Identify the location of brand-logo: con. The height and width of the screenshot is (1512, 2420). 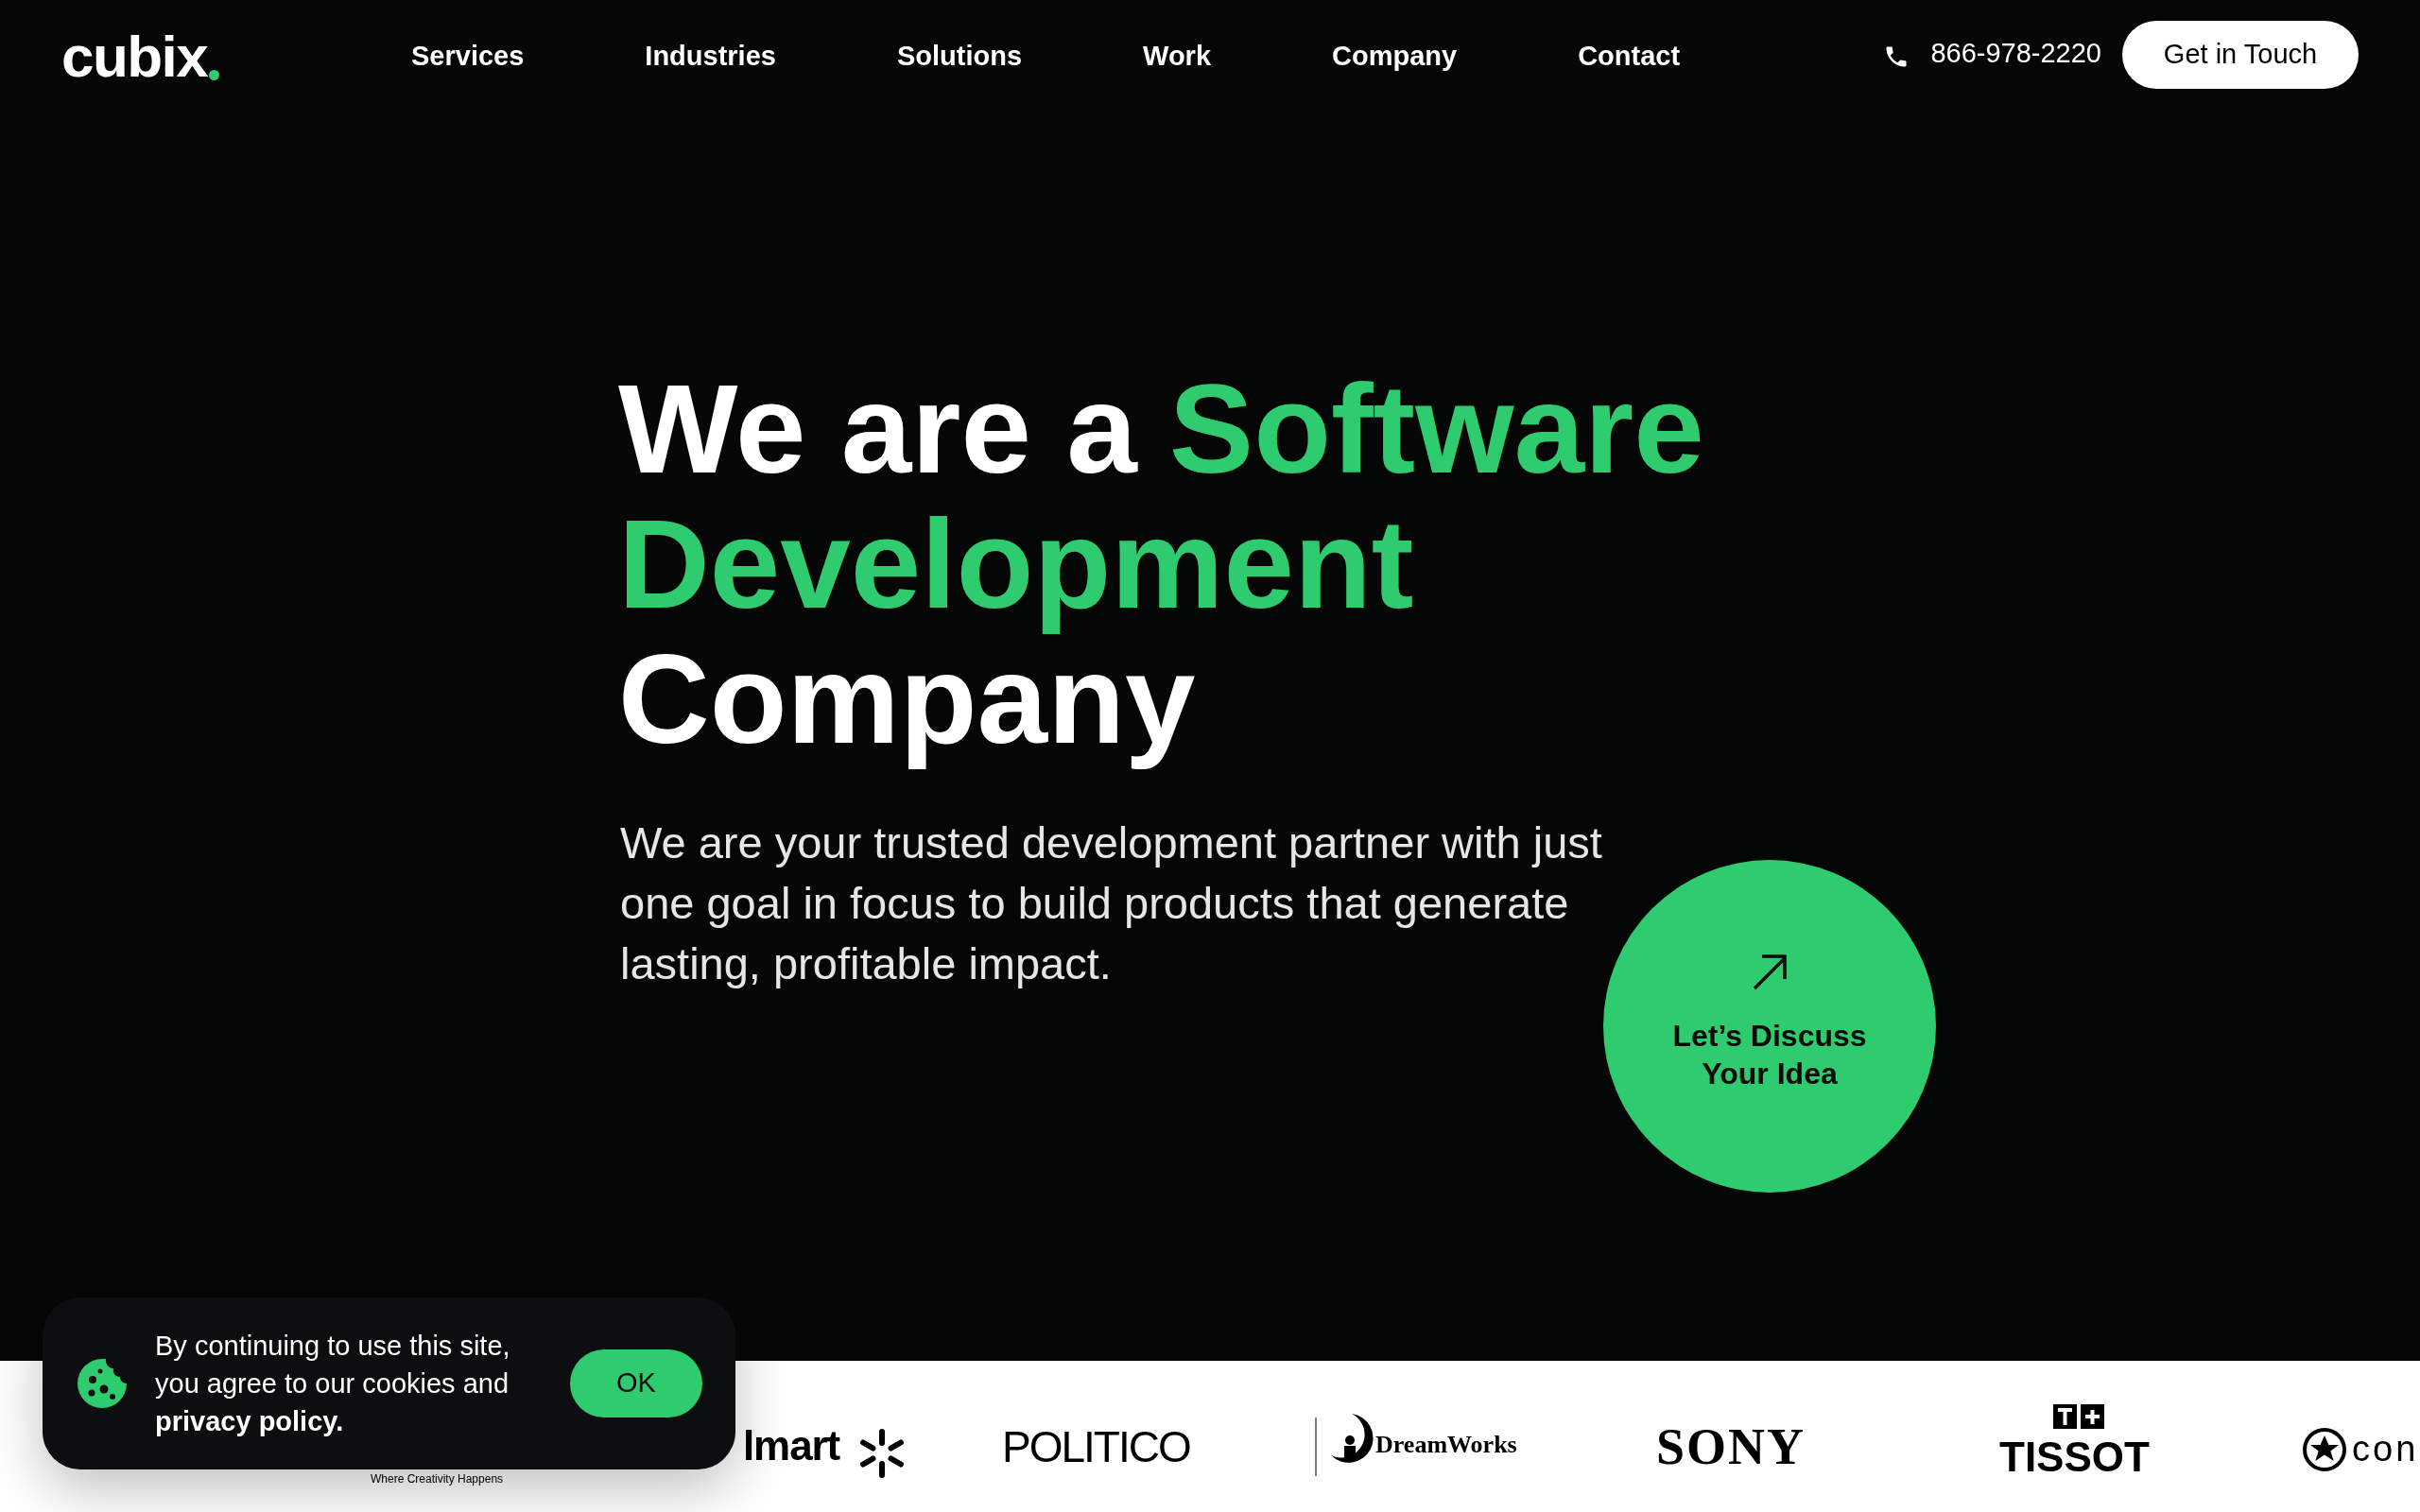
(2385, 1449).